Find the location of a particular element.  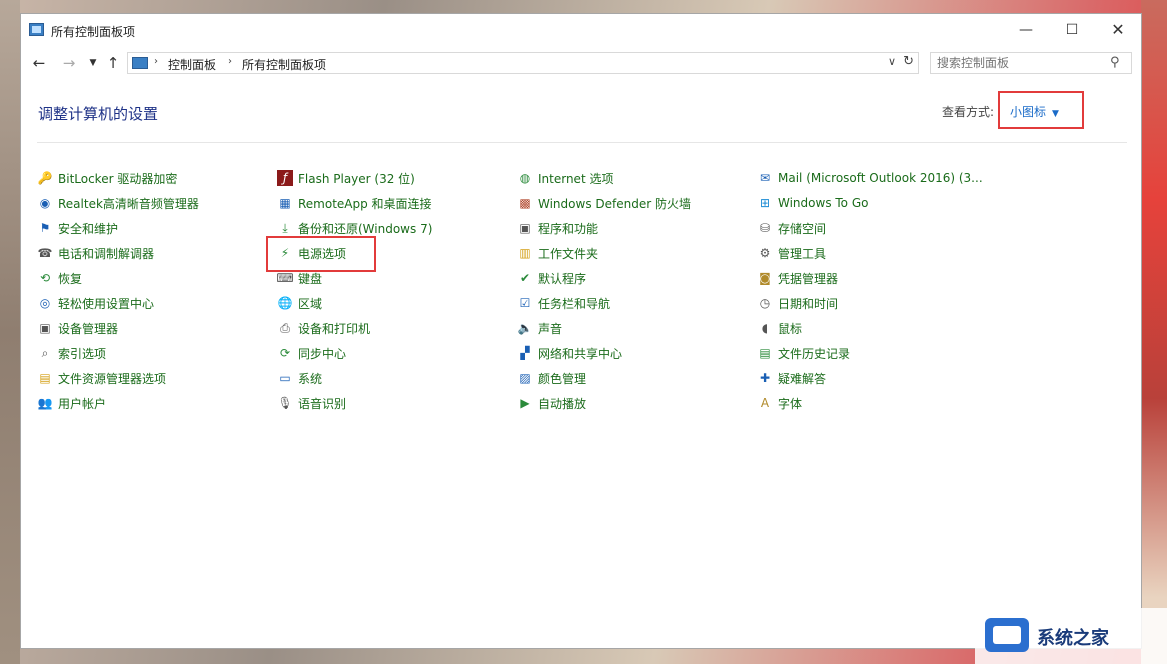

control-panel-item: ▥ 工作文件夹 is located at coordinates (557, 253).